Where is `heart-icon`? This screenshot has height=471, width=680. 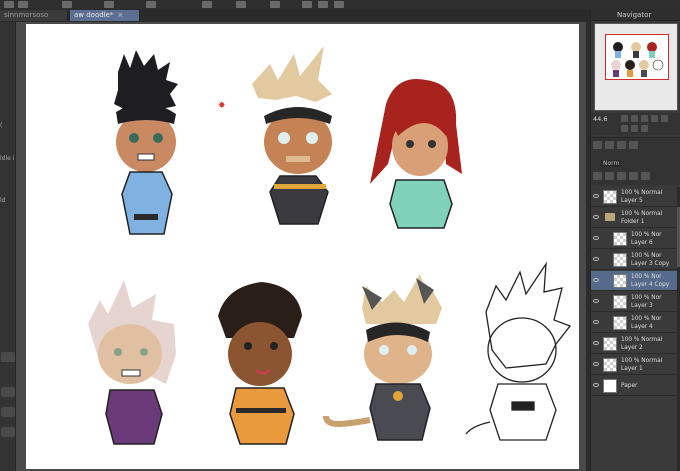
heart-icon is located at coordinates (207, 4).